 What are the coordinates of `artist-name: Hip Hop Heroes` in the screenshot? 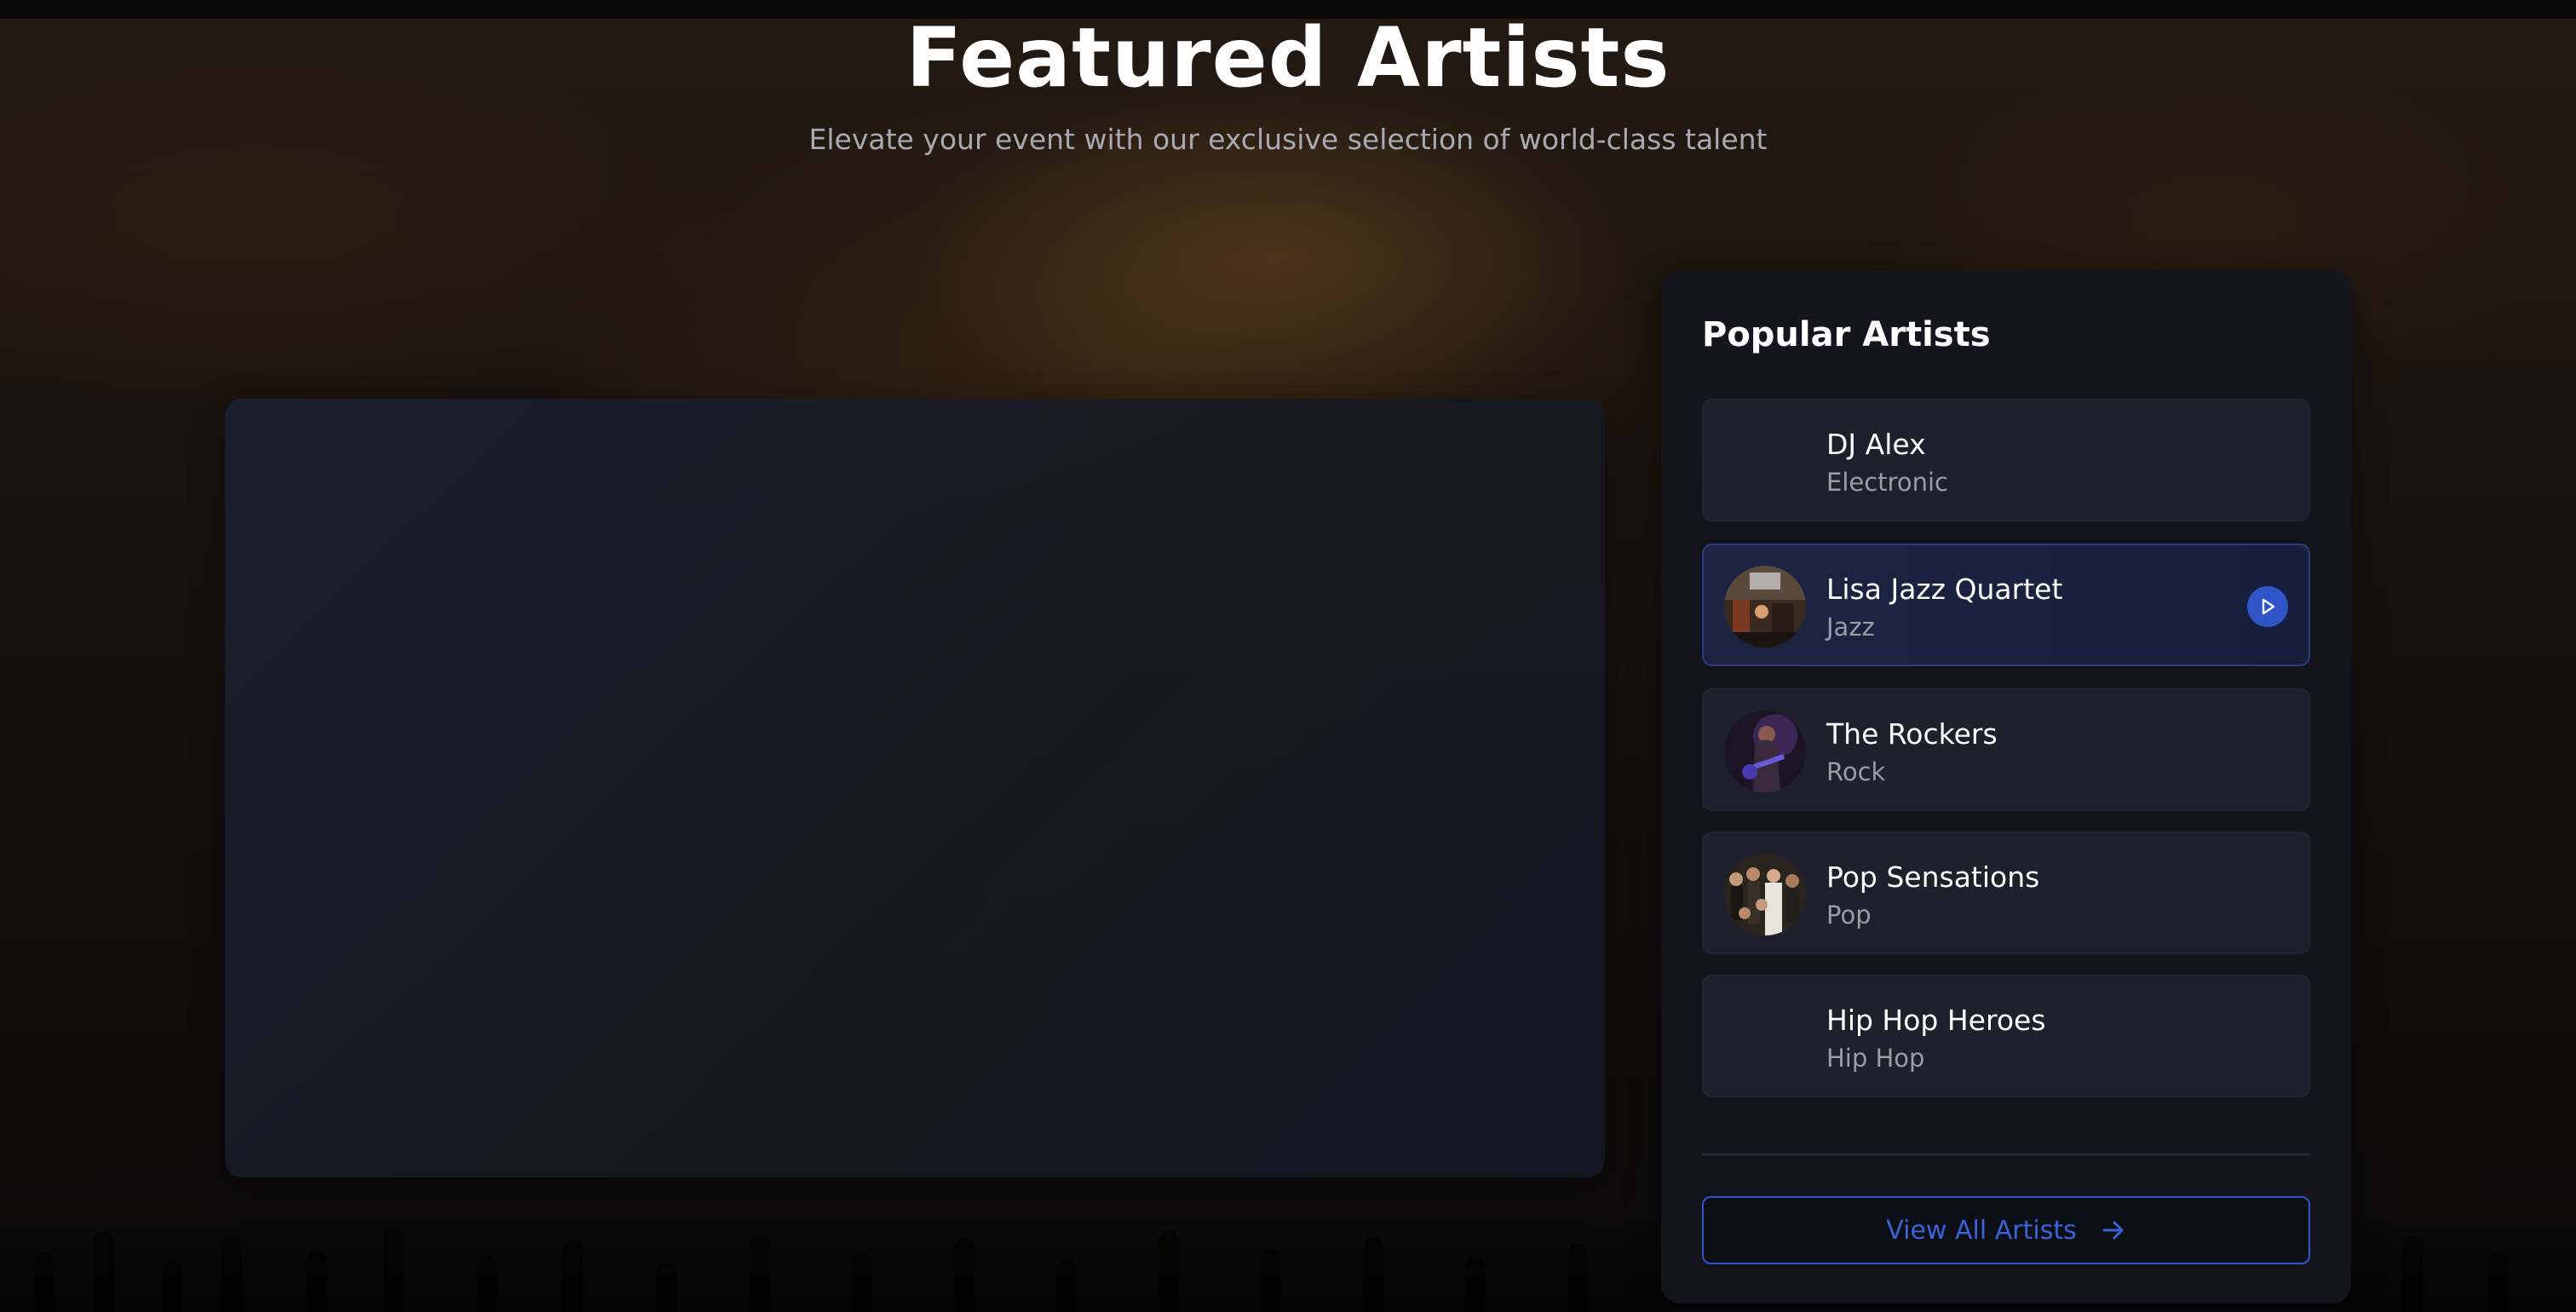 It's located at (1936, 1020).